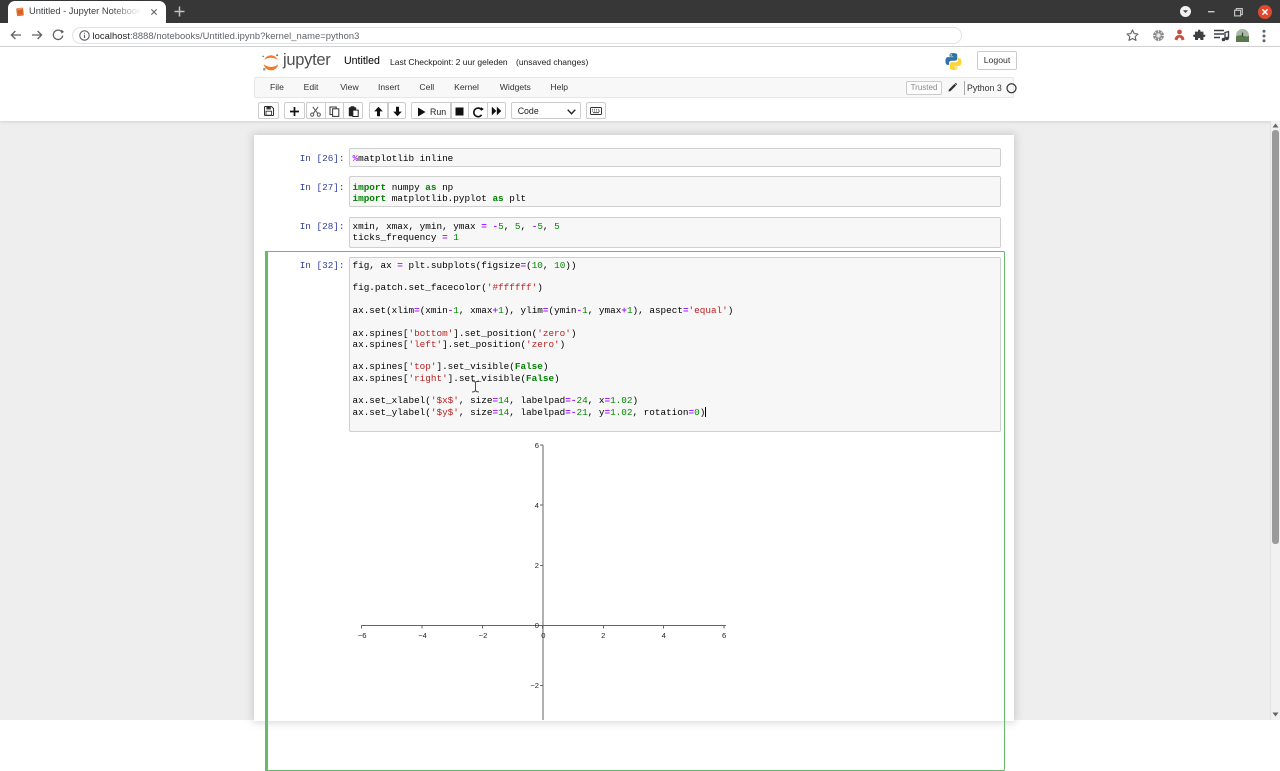  What do you see at coordinates (422, 635) in the screenshot?
I see `svg-text: −4` at bounding box center [422, 635].